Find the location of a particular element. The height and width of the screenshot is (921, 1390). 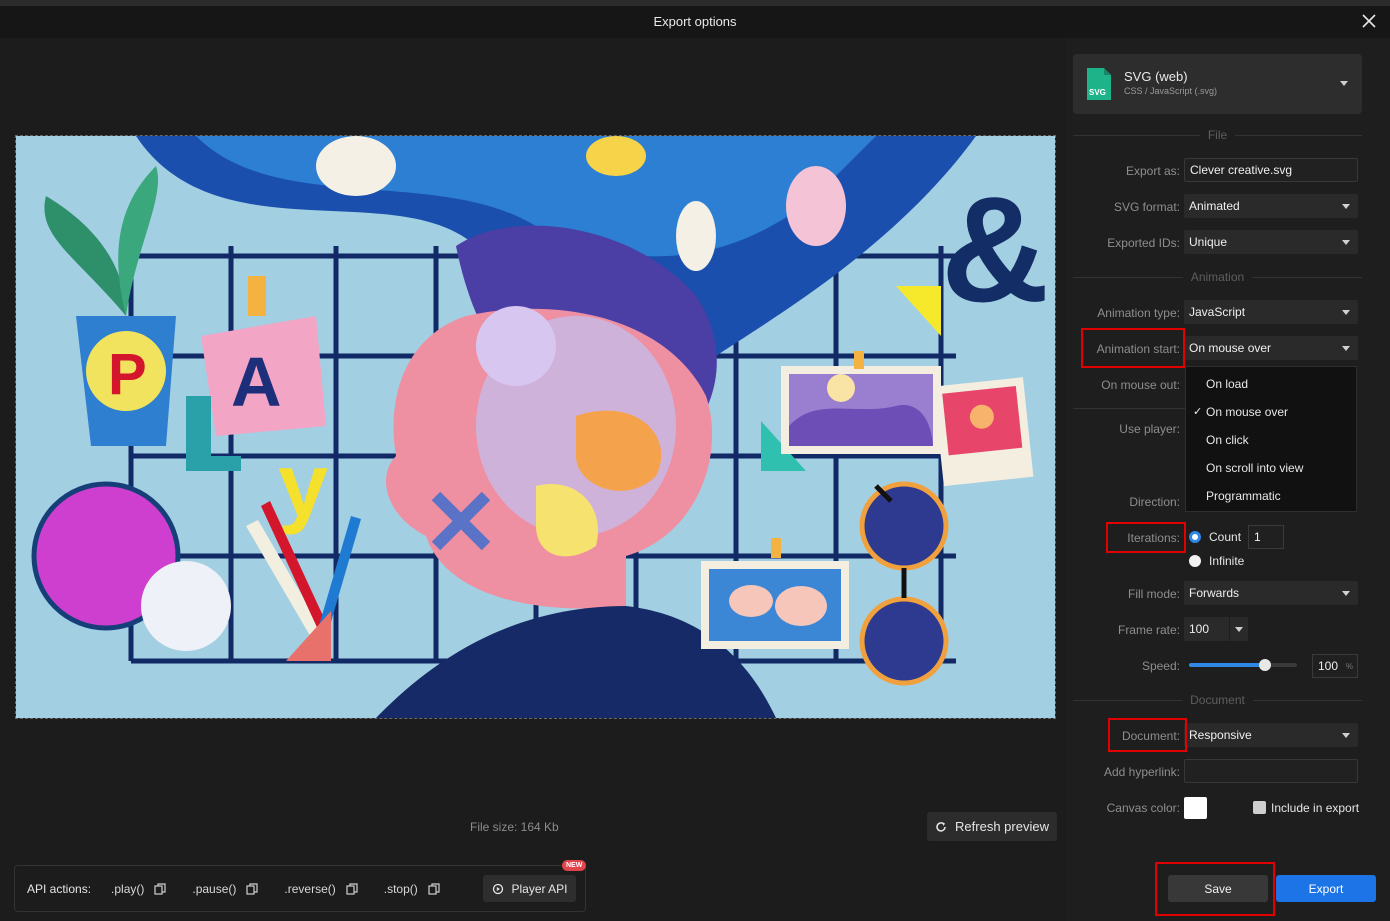

speed-input: 100 % is located at coordinates (1335, 666).